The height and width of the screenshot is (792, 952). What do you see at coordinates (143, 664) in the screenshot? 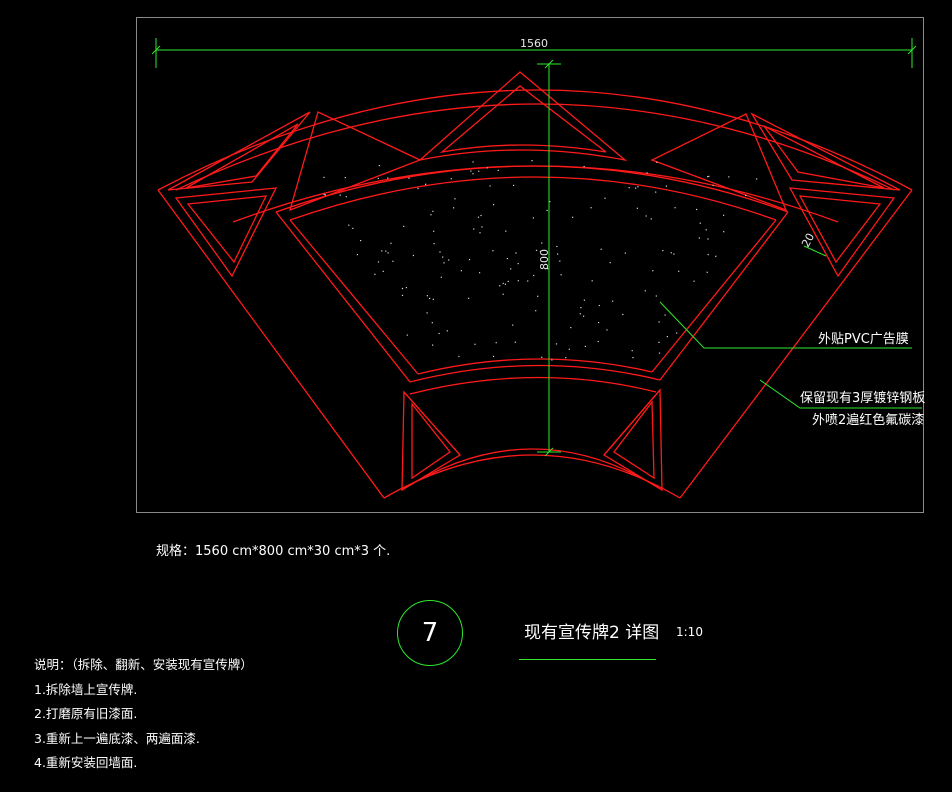
I see `notes-heading: 说明：（拆除、翻新、安装现有宣传牌）` at bounding box center [143, 664].